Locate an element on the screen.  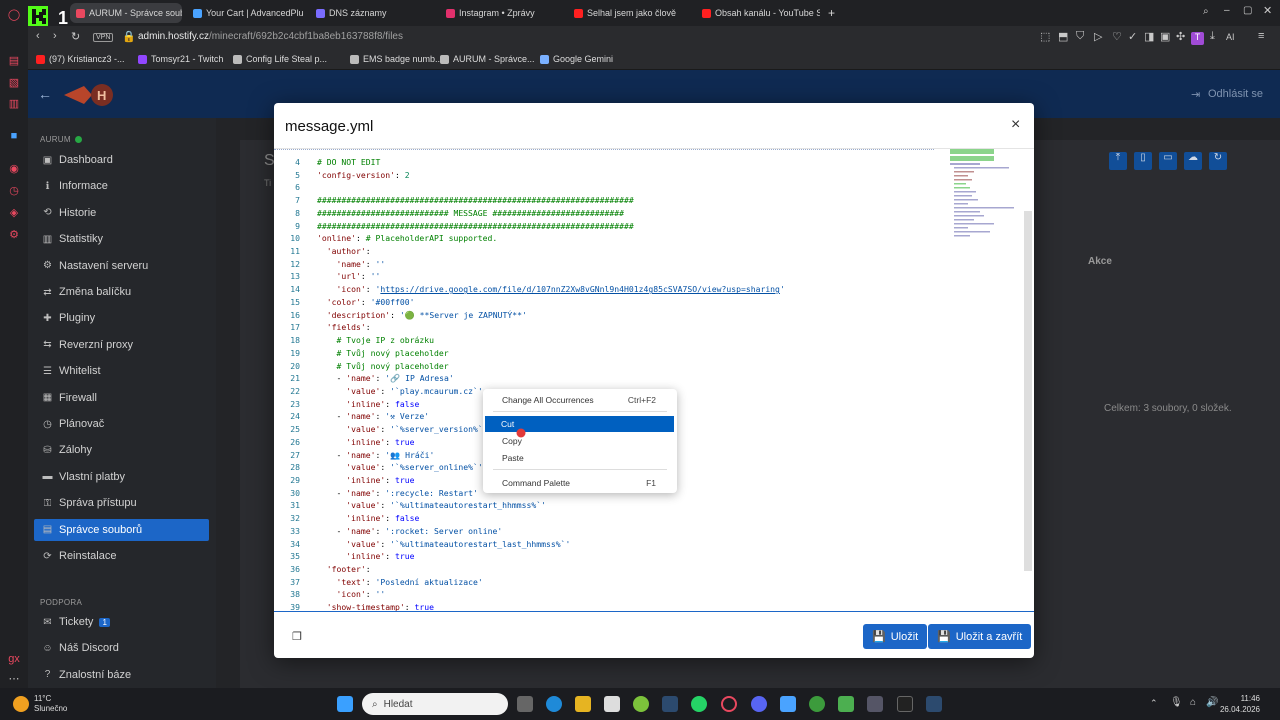
logout-icon: ⇥ is located at coordinates (1195, 94).